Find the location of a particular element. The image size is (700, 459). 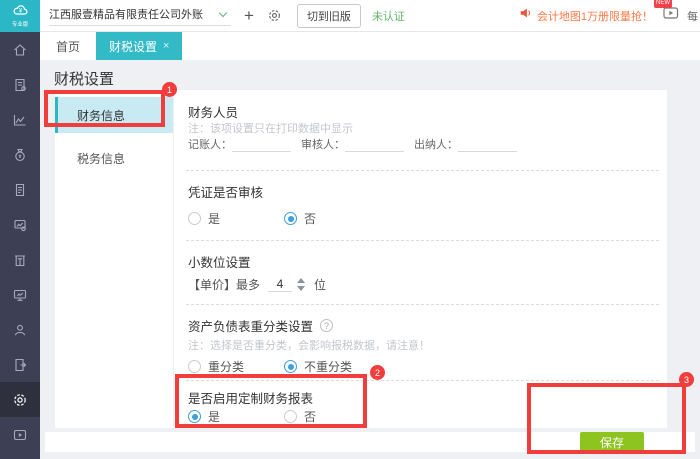

bookkeeper-field: 记账人： is located at coordinates (239, 144).